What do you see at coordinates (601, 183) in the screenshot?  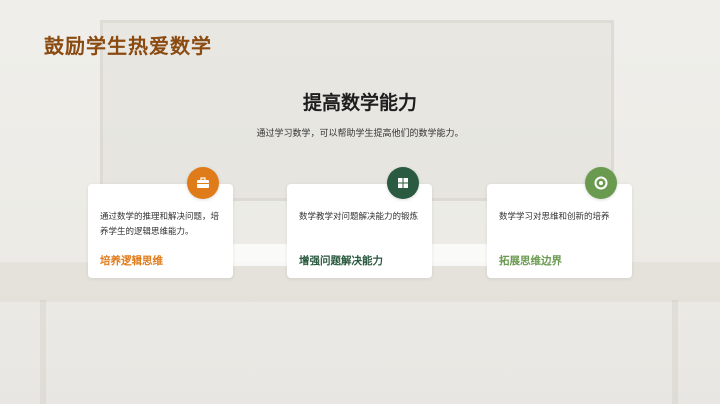 I see `target-icon` at bounding box center [601, 183].